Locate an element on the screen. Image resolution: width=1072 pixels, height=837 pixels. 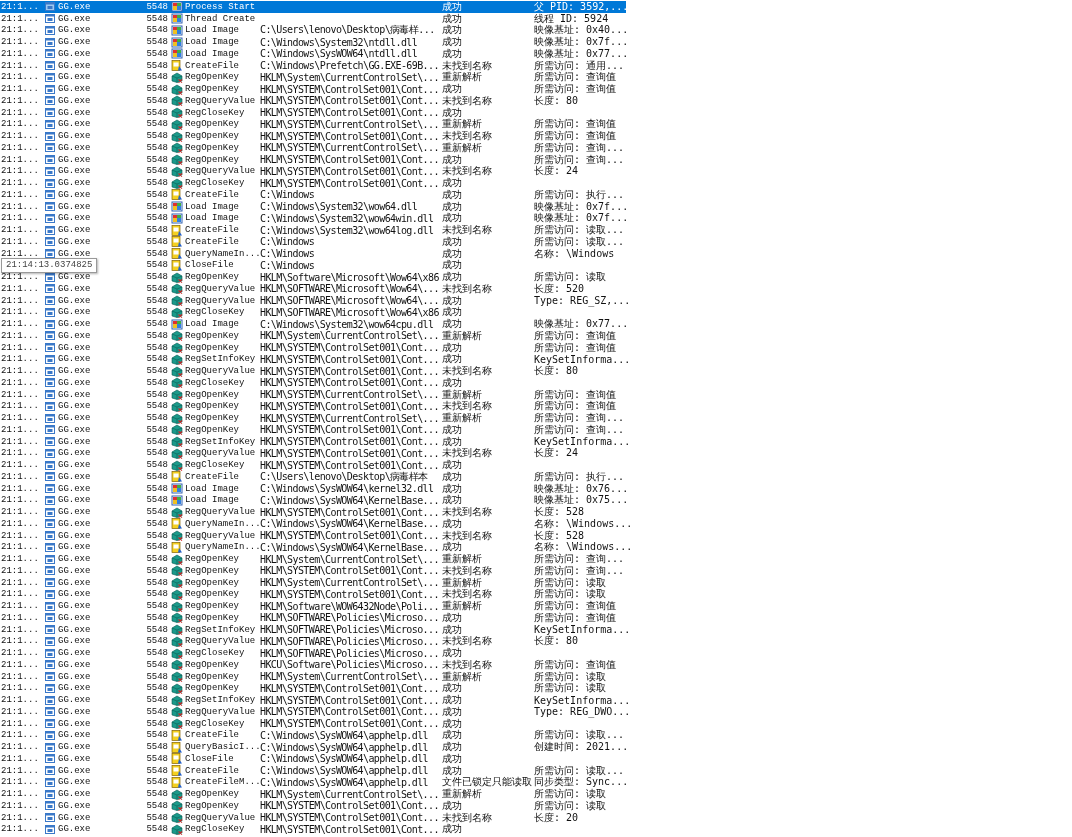
operation-cell: CreateFile is located at coordinates (212, 476).